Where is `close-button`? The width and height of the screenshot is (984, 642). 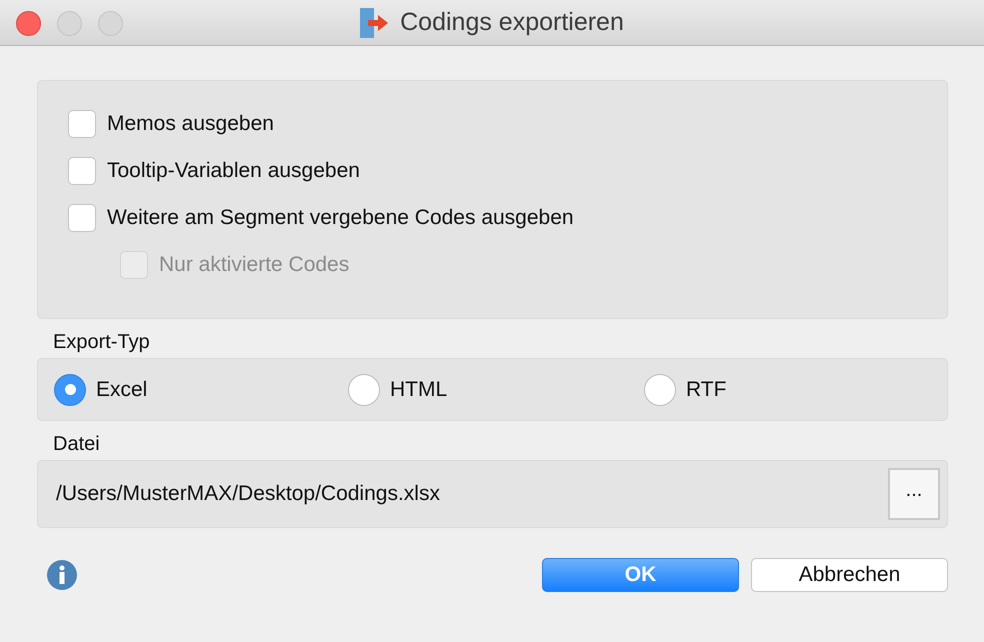
close-button is located at coordinates (28, 23).